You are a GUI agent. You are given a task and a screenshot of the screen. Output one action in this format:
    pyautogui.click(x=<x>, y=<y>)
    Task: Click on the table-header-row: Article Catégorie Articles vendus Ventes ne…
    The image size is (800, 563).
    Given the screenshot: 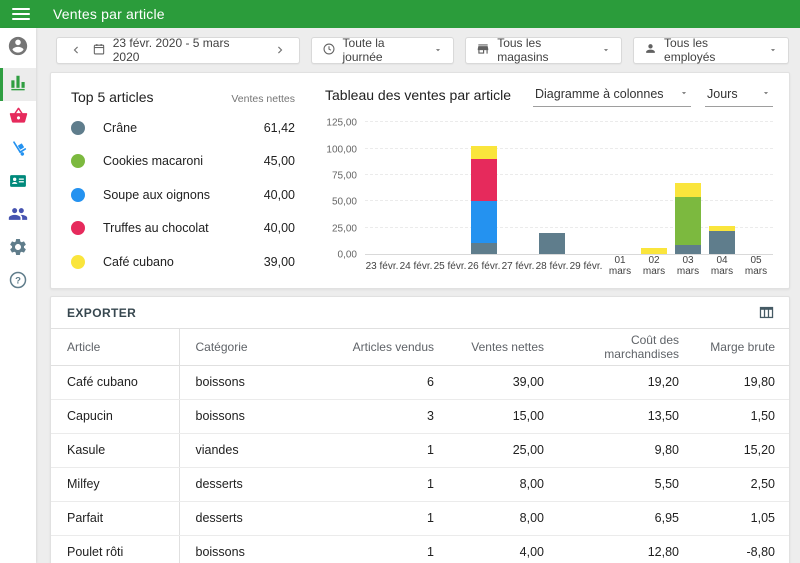 What is the action you would take?
    pyautogui.click(x=420, y=347)
    